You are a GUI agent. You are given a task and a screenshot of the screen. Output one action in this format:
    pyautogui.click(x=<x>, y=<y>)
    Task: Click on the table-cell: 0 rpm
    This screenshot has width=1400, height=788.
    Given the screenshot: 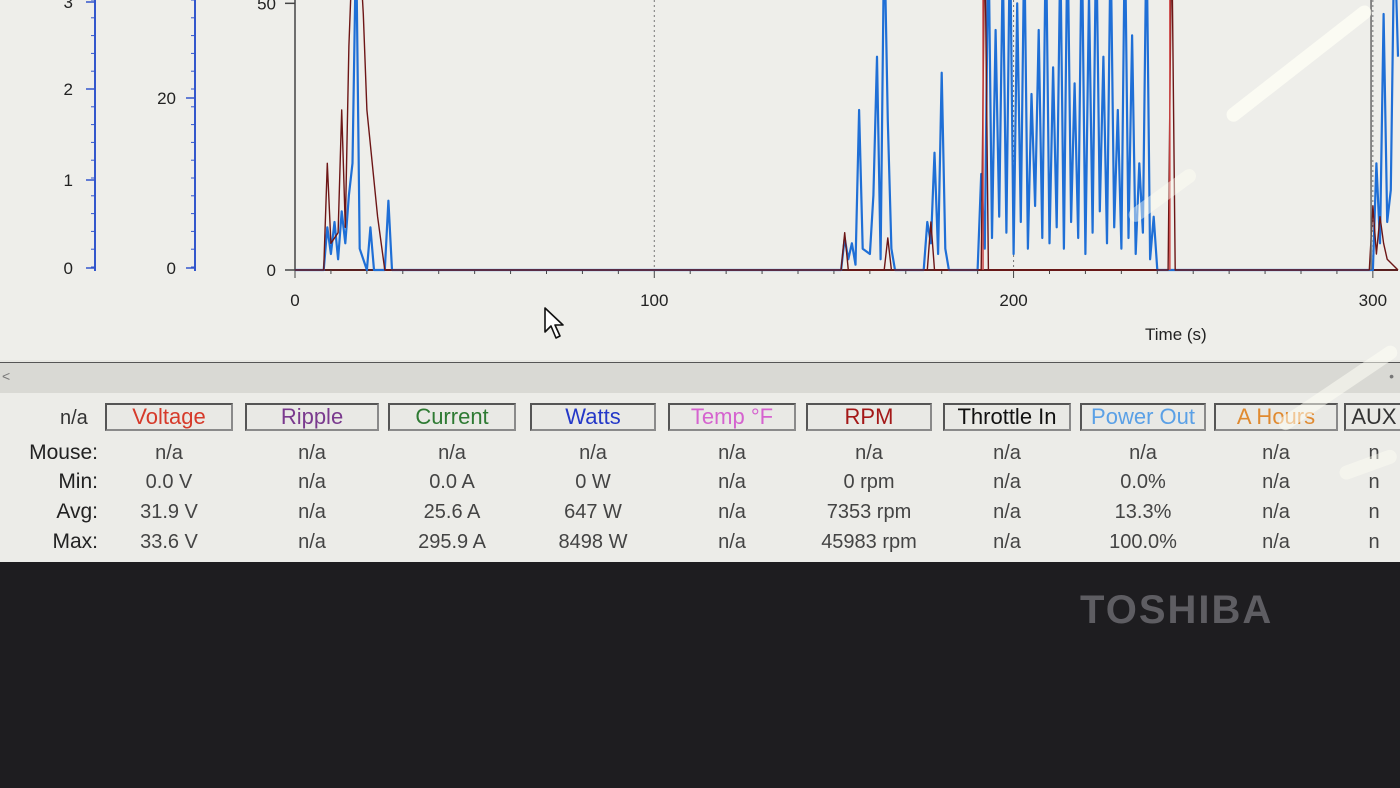 What is the action you would take?
    pyautogui.click(x=869, y=482)
    